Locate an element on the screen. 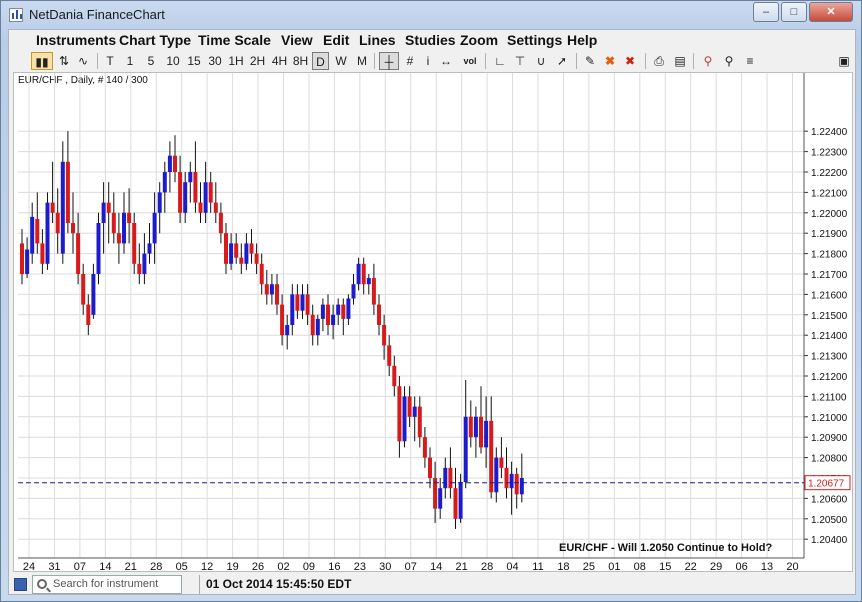  horizontal-line-icon: ⊤ is located at coordinates (520, 61).